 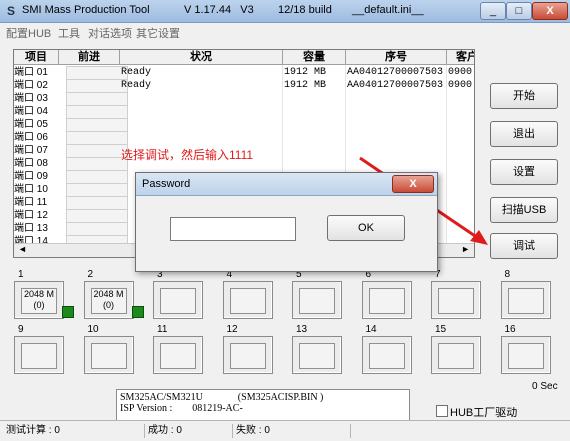 What do you see at coordinates (413, 184) in the screenshot?
I see `dialog-close-button: X` at bounding box center [413, 184].